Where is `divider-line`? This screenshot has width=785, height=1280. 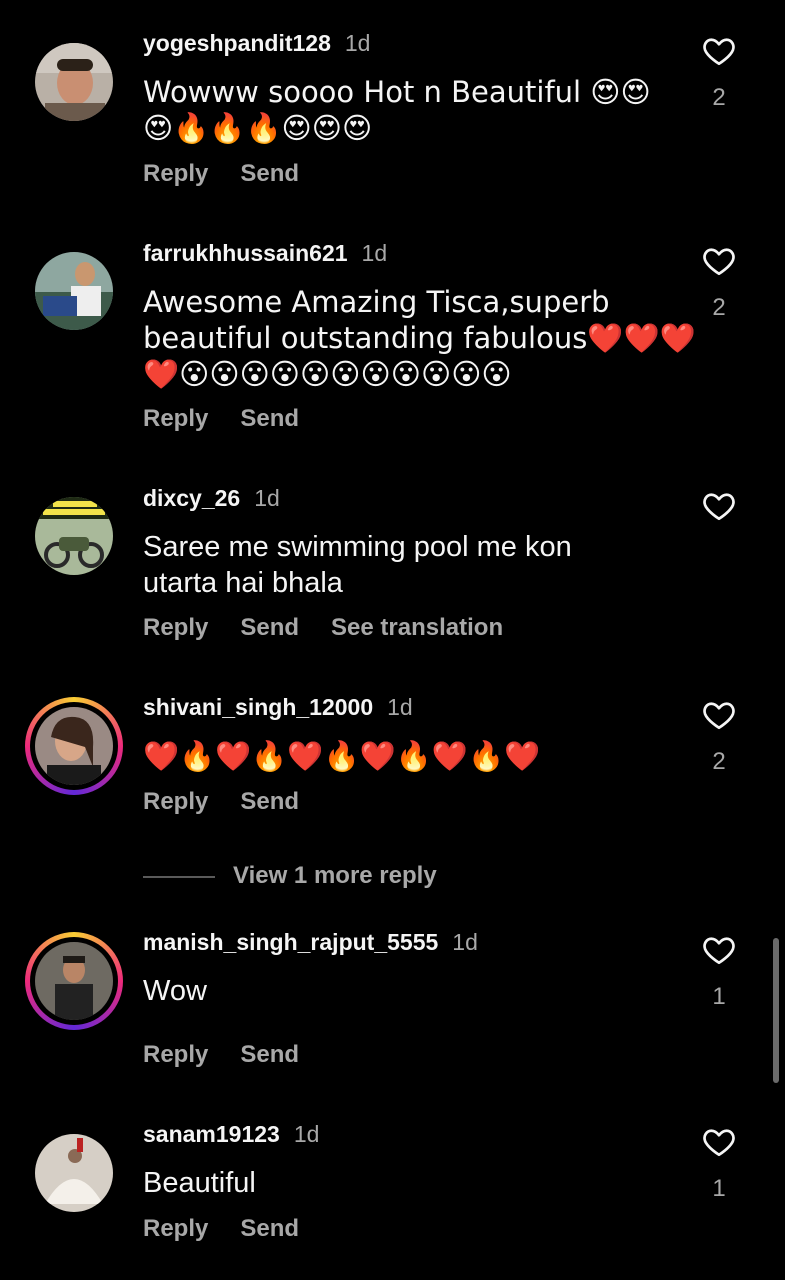 divider-line is located at coordinates (179, 876).